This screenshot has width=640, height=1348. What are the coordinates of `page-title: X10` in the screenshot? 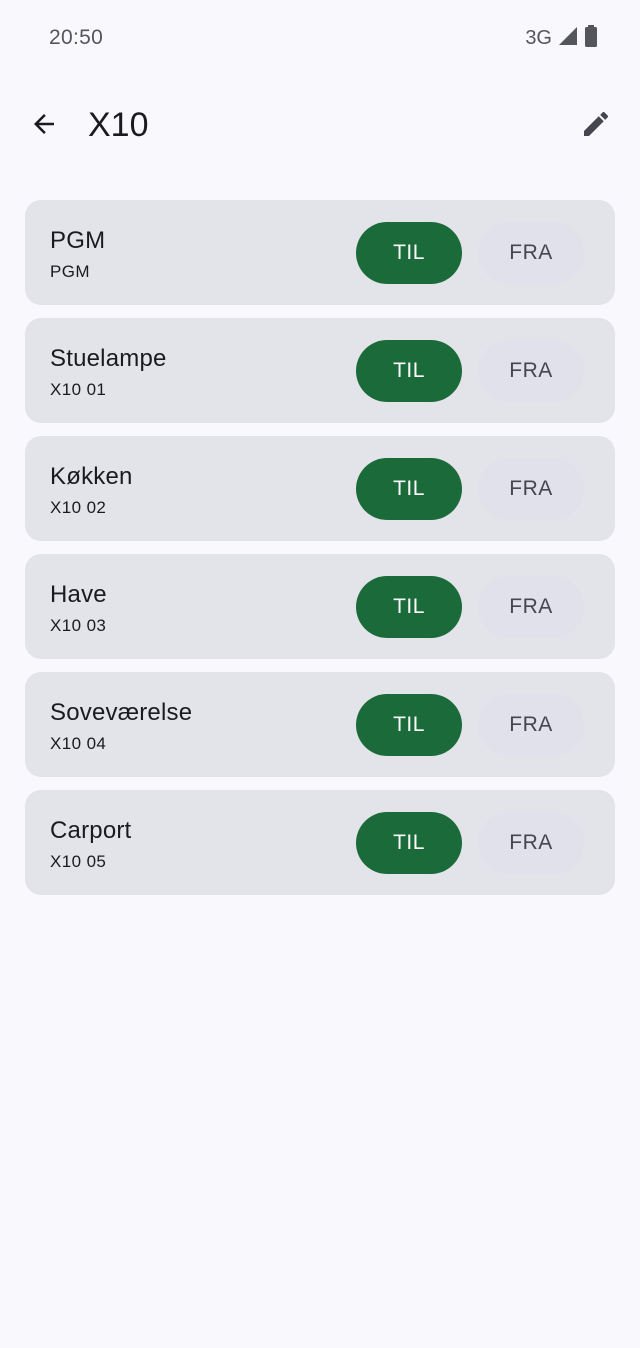 It's located at (118, 125).